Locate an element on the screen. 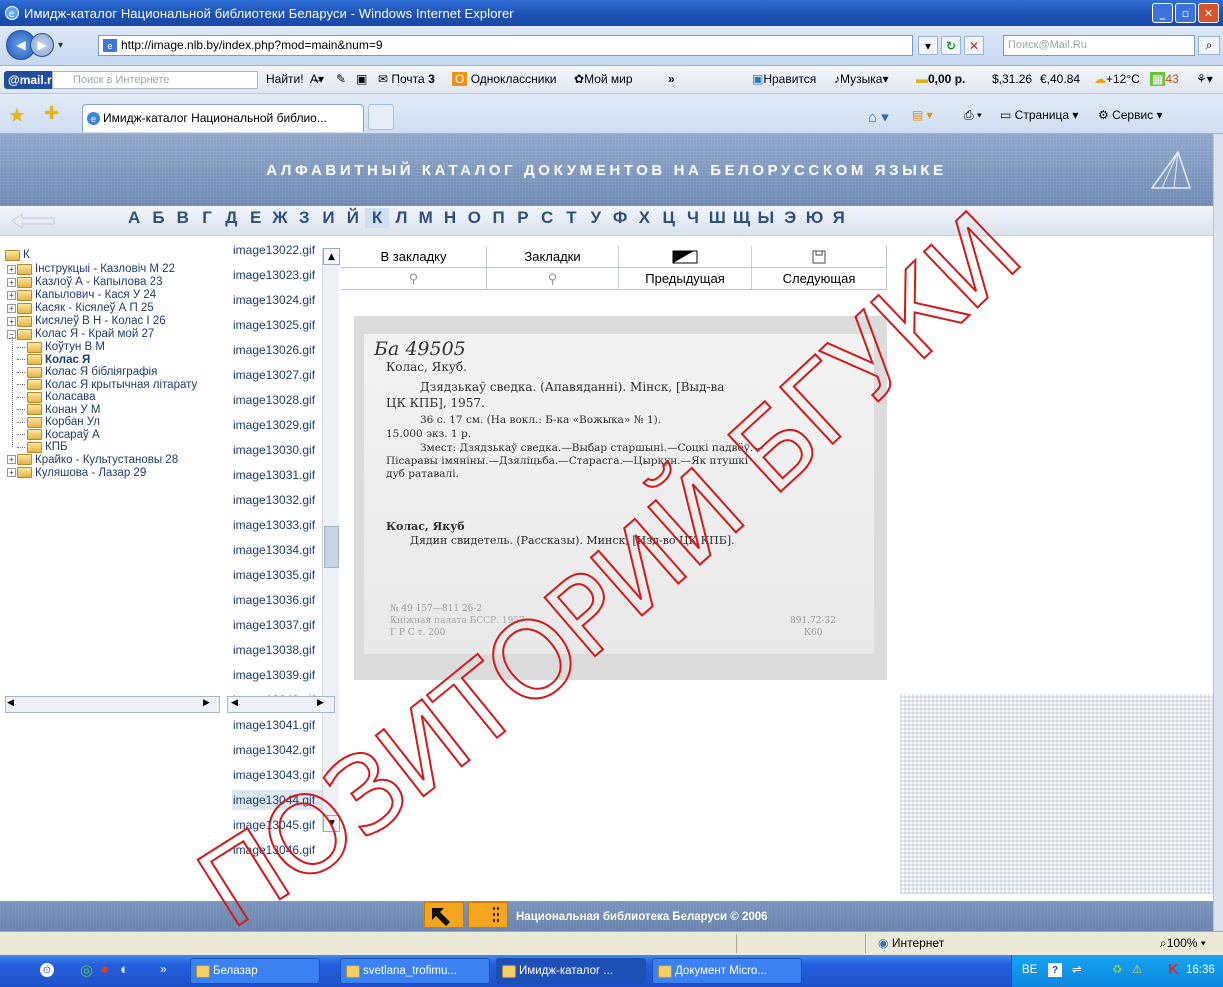  file-item: image13024.gif is located at coordinates (278, 300).